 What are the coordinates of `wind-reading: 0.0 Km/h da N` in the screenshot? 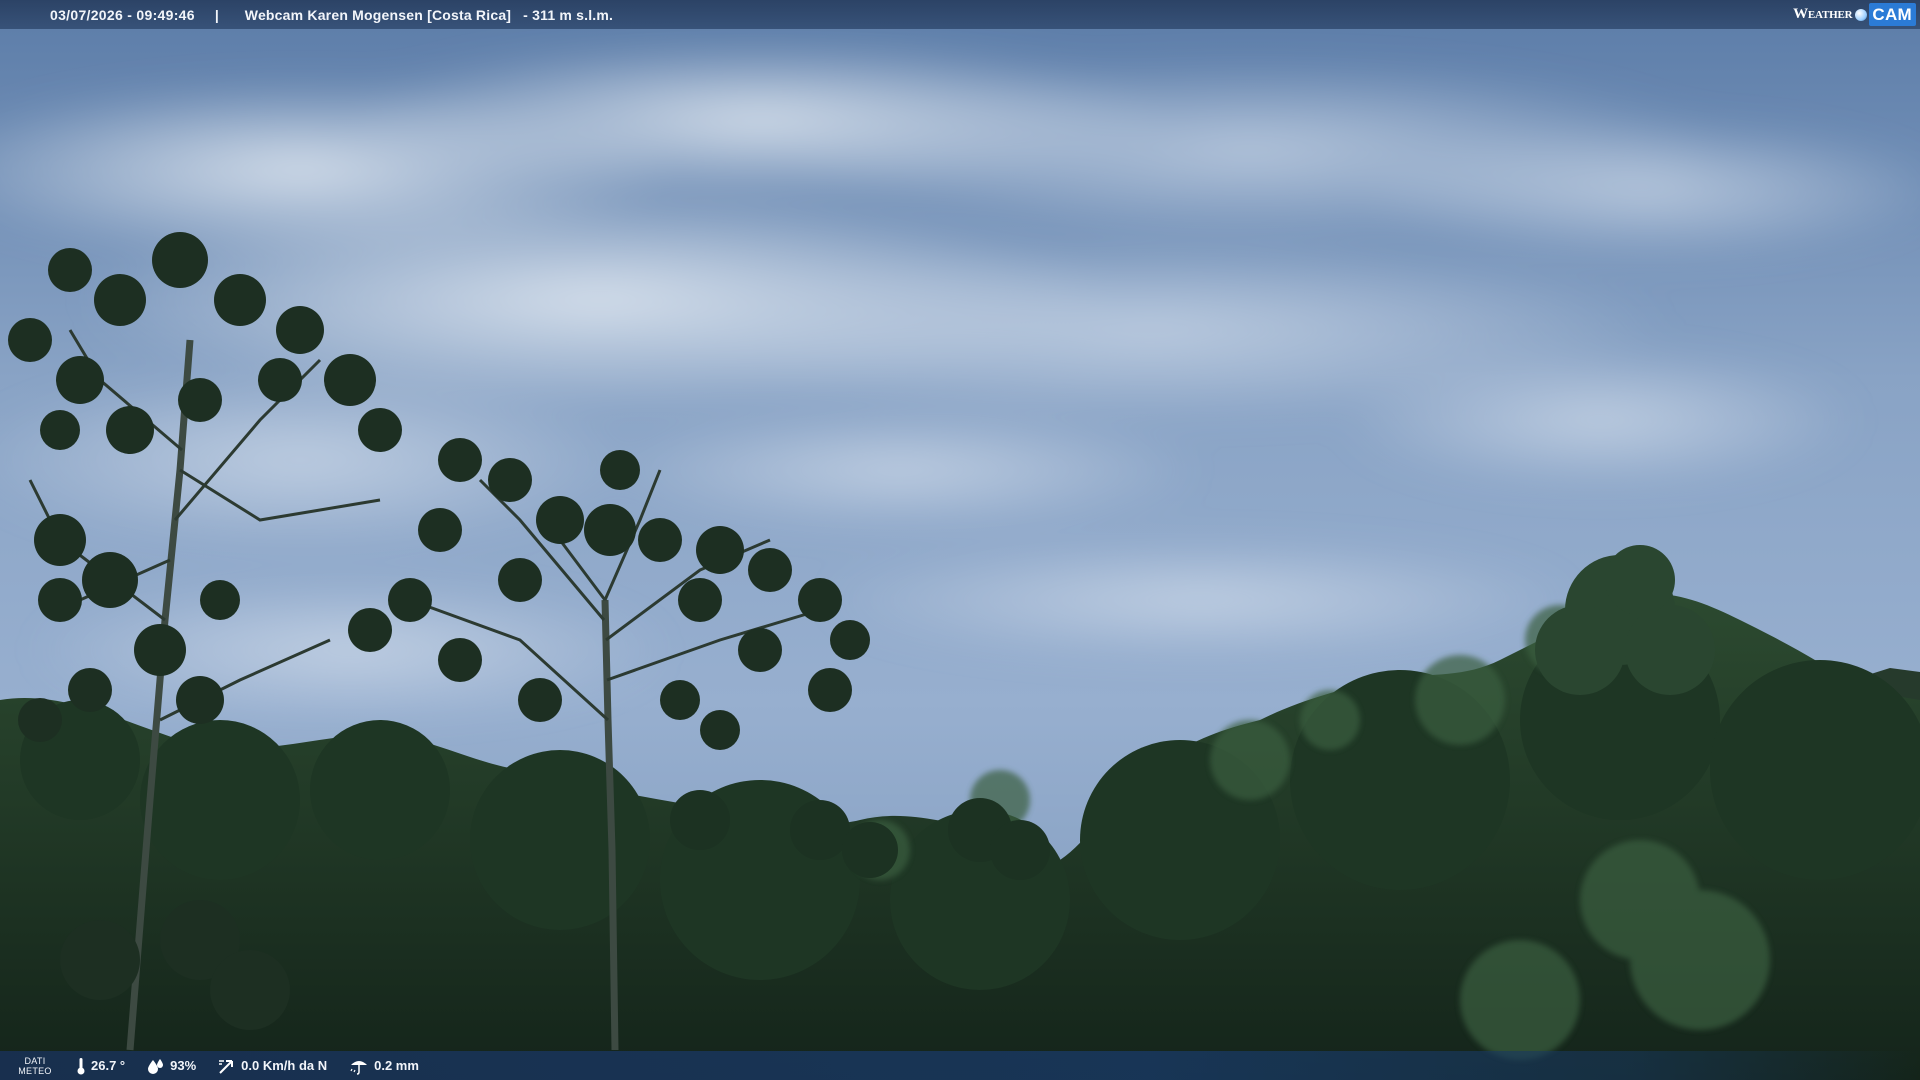 It's located at (272, 1066).